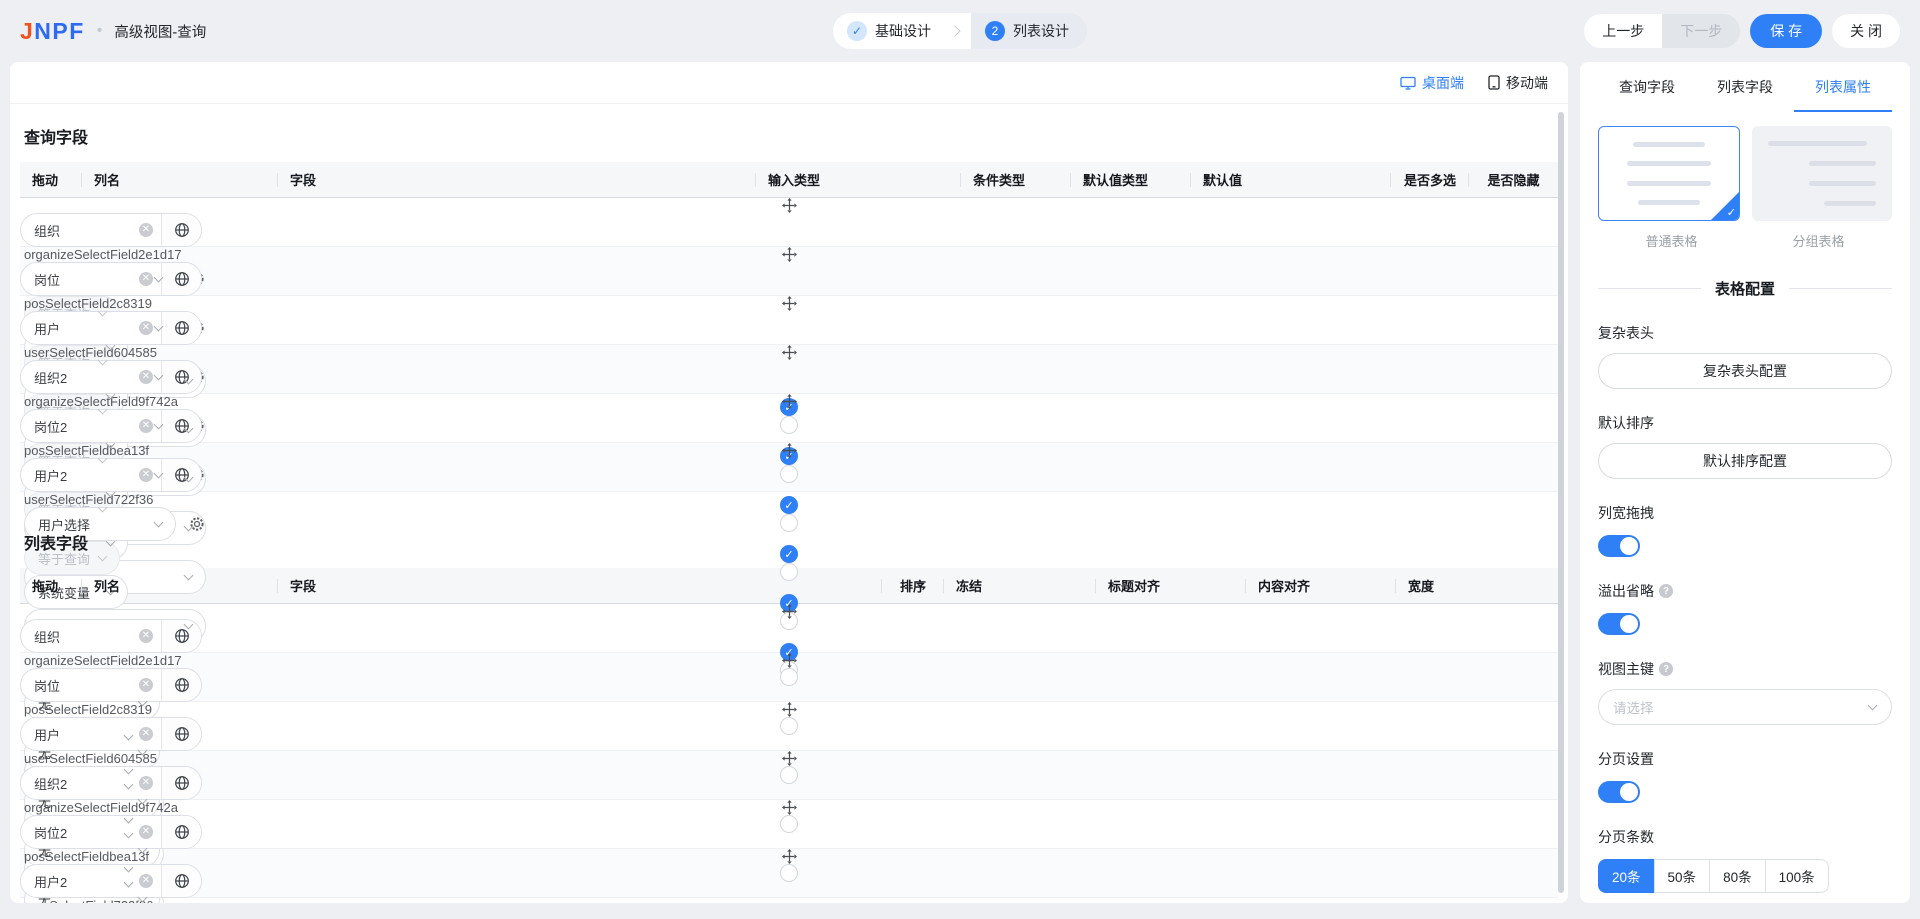  What do you see at coordinates (1745, 669) in the screenshot?
I see `view-primary-key-label: 视图主键 ?` at bounding box center [1745, 669].